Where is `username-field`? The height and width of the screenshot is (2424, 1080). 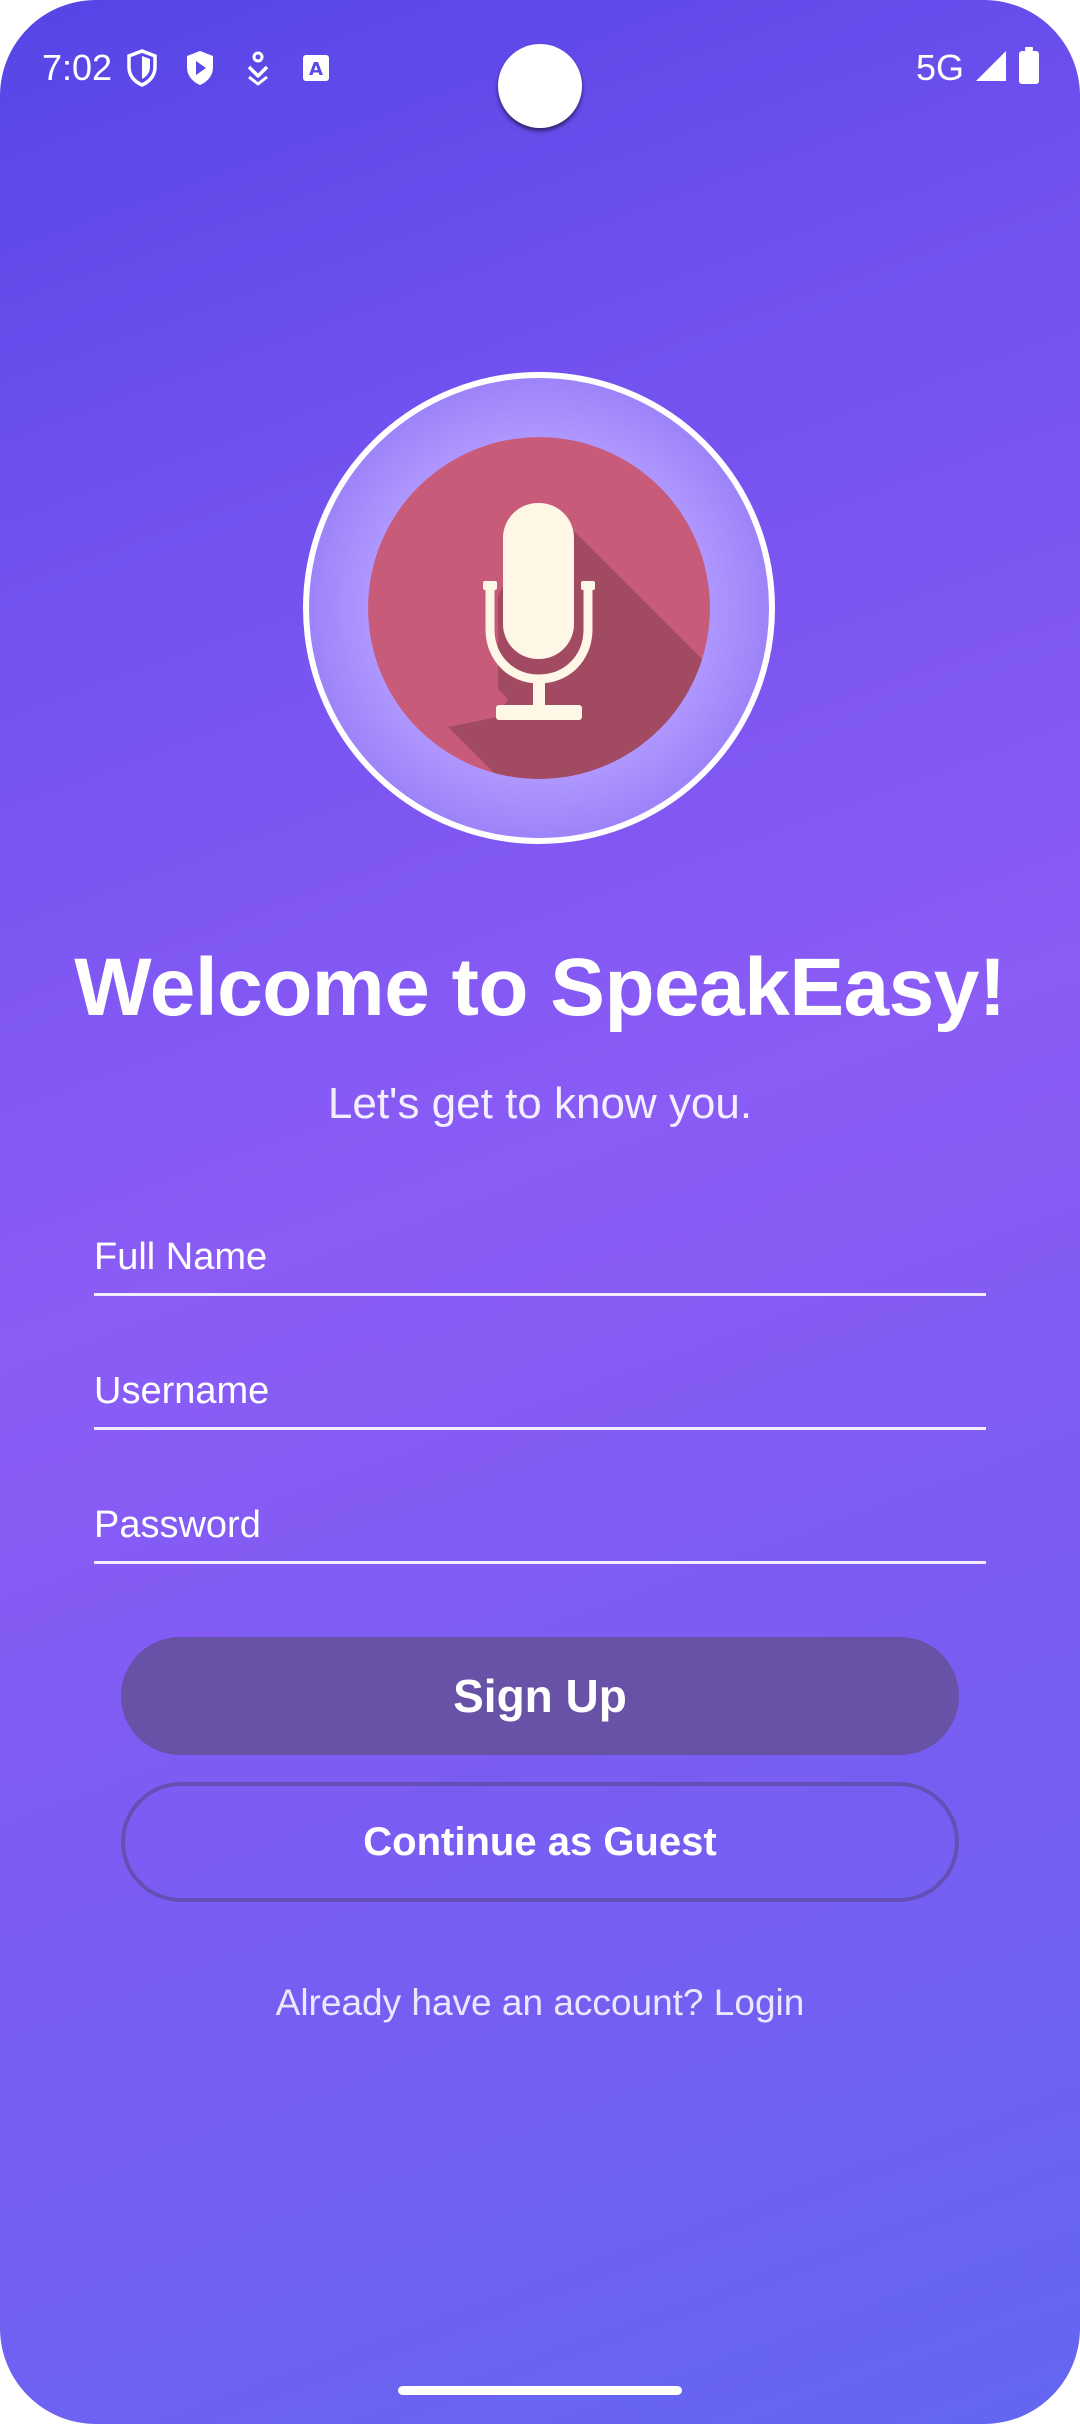 username-field is located at coordinates (540, 1390).